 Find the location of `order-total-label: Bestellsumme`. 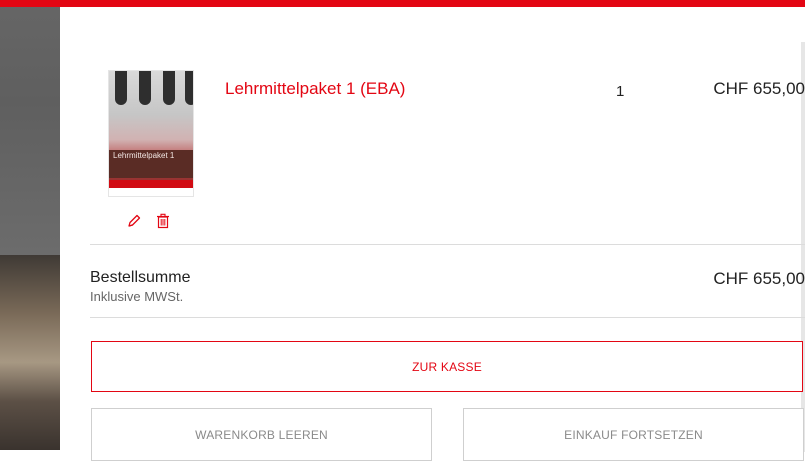

order-total-label: Bestellsumme is located at coordinates (140, 277).